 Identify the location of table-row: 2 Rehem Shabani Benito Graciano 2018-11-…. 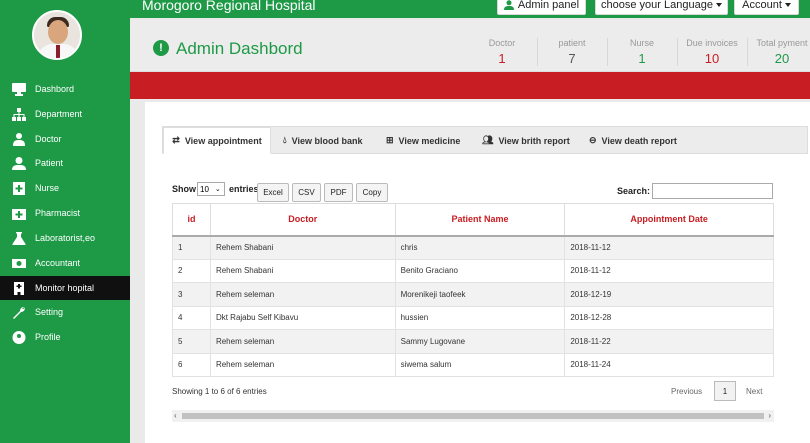
(473, 270).